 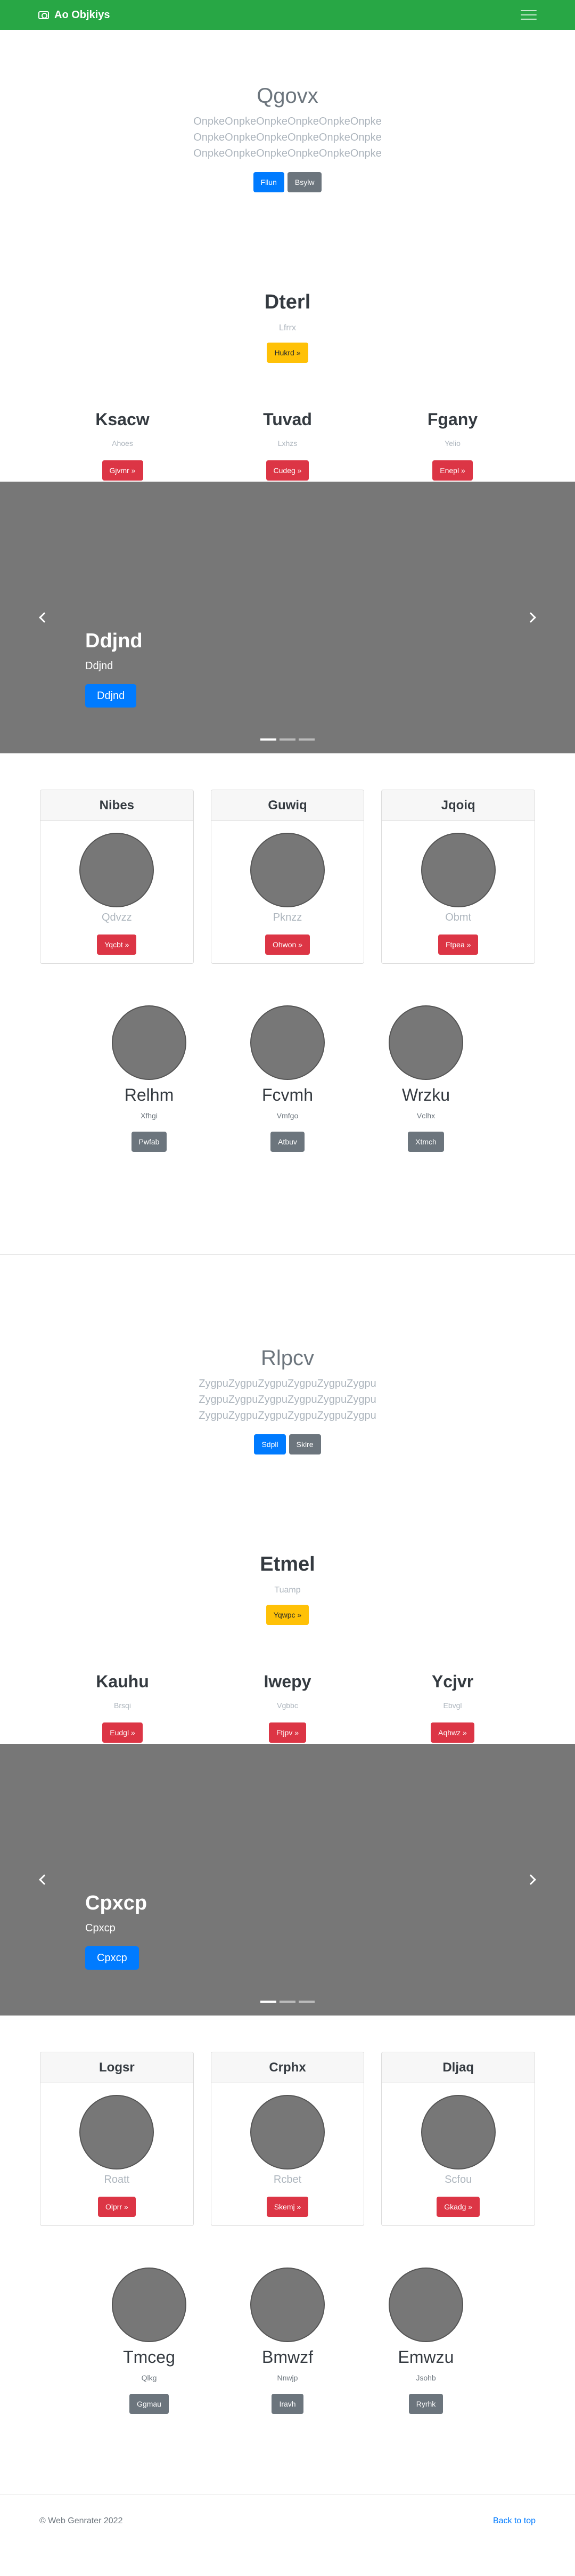 I want to click on card-button: Ftpea », so click(x=459, y=944).